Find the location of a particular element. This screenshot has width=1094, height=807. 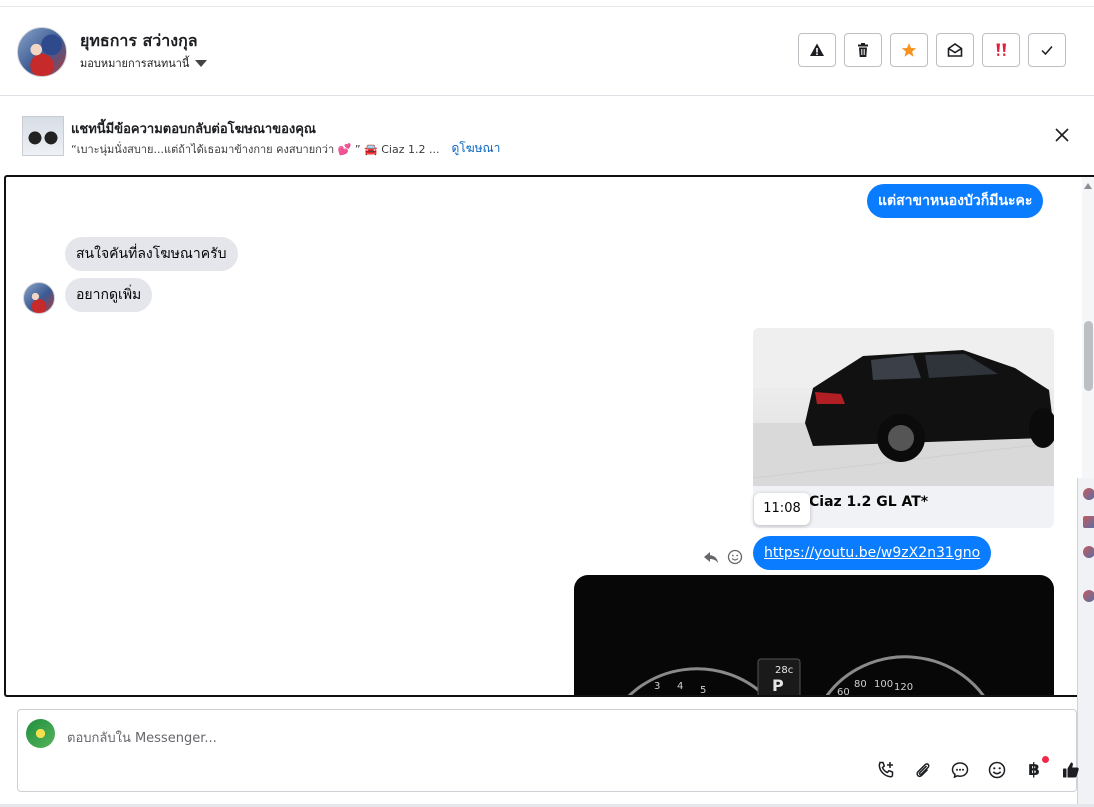

thumbs-up-icon is located at coordinates (1071, 770).